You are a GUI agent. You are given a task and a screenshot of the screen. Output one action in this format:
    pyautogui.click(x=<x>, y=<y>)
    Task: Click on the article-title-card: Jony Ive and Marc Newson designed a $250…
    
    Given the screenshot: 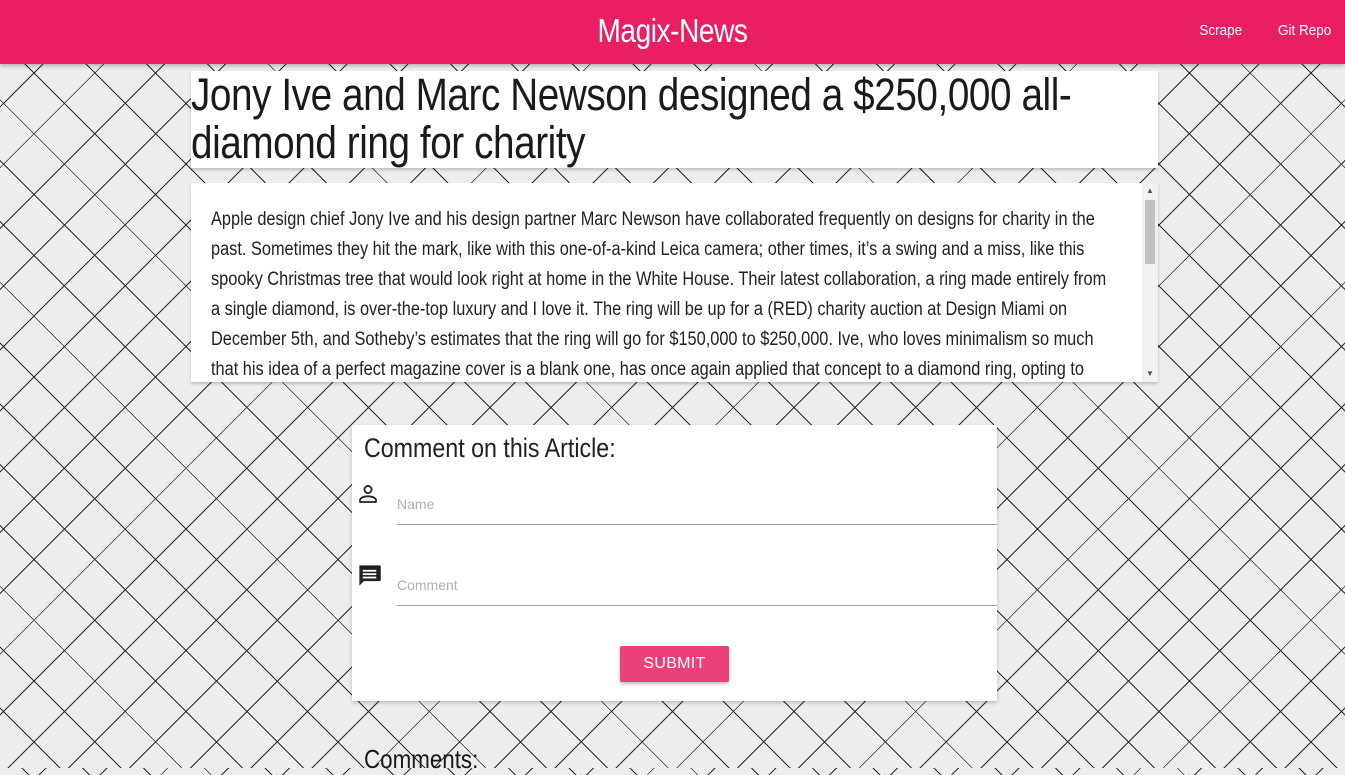 What is the action you would take?
    pyautogui.click(x=674, y=119)
    